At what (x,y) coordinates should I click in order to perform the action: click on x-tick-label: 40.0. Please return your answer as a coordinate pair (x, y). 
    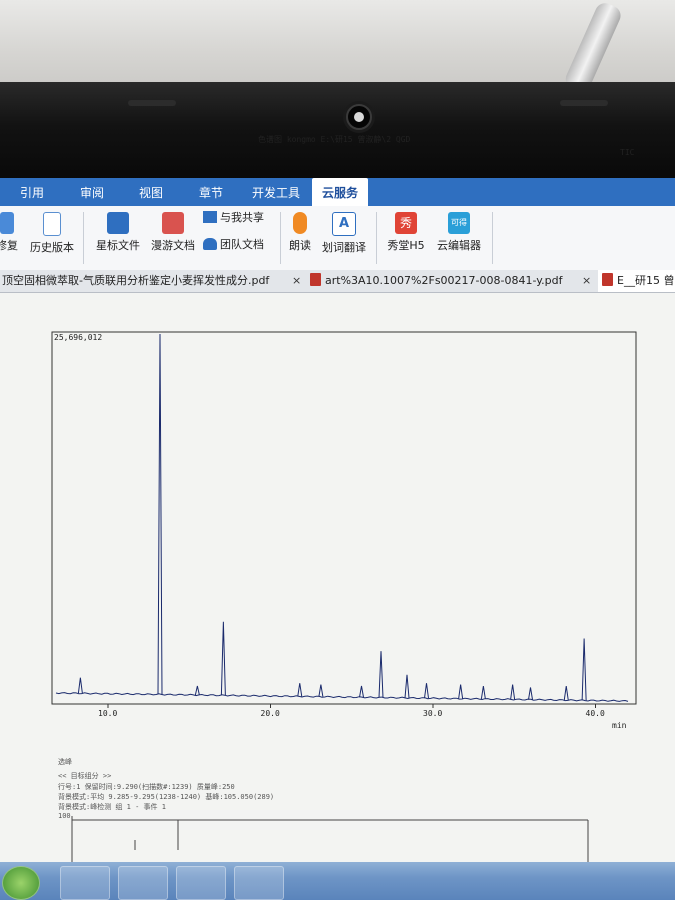
    Looking at the image, I should click on (595, 713).